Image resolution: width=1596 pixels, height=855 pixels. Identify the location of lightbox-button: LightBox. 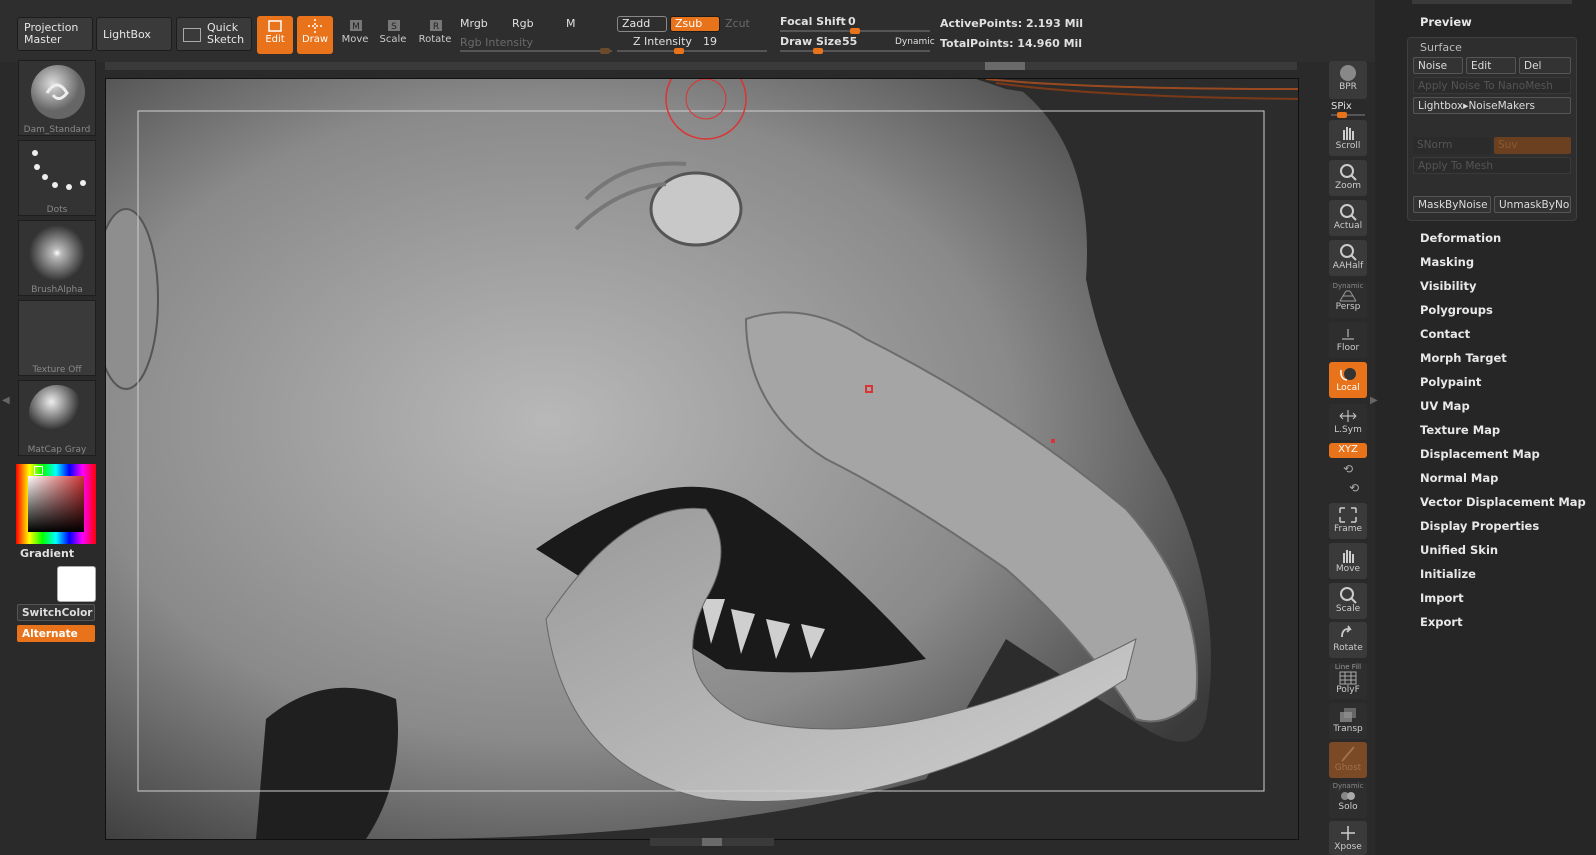
(134, 34).